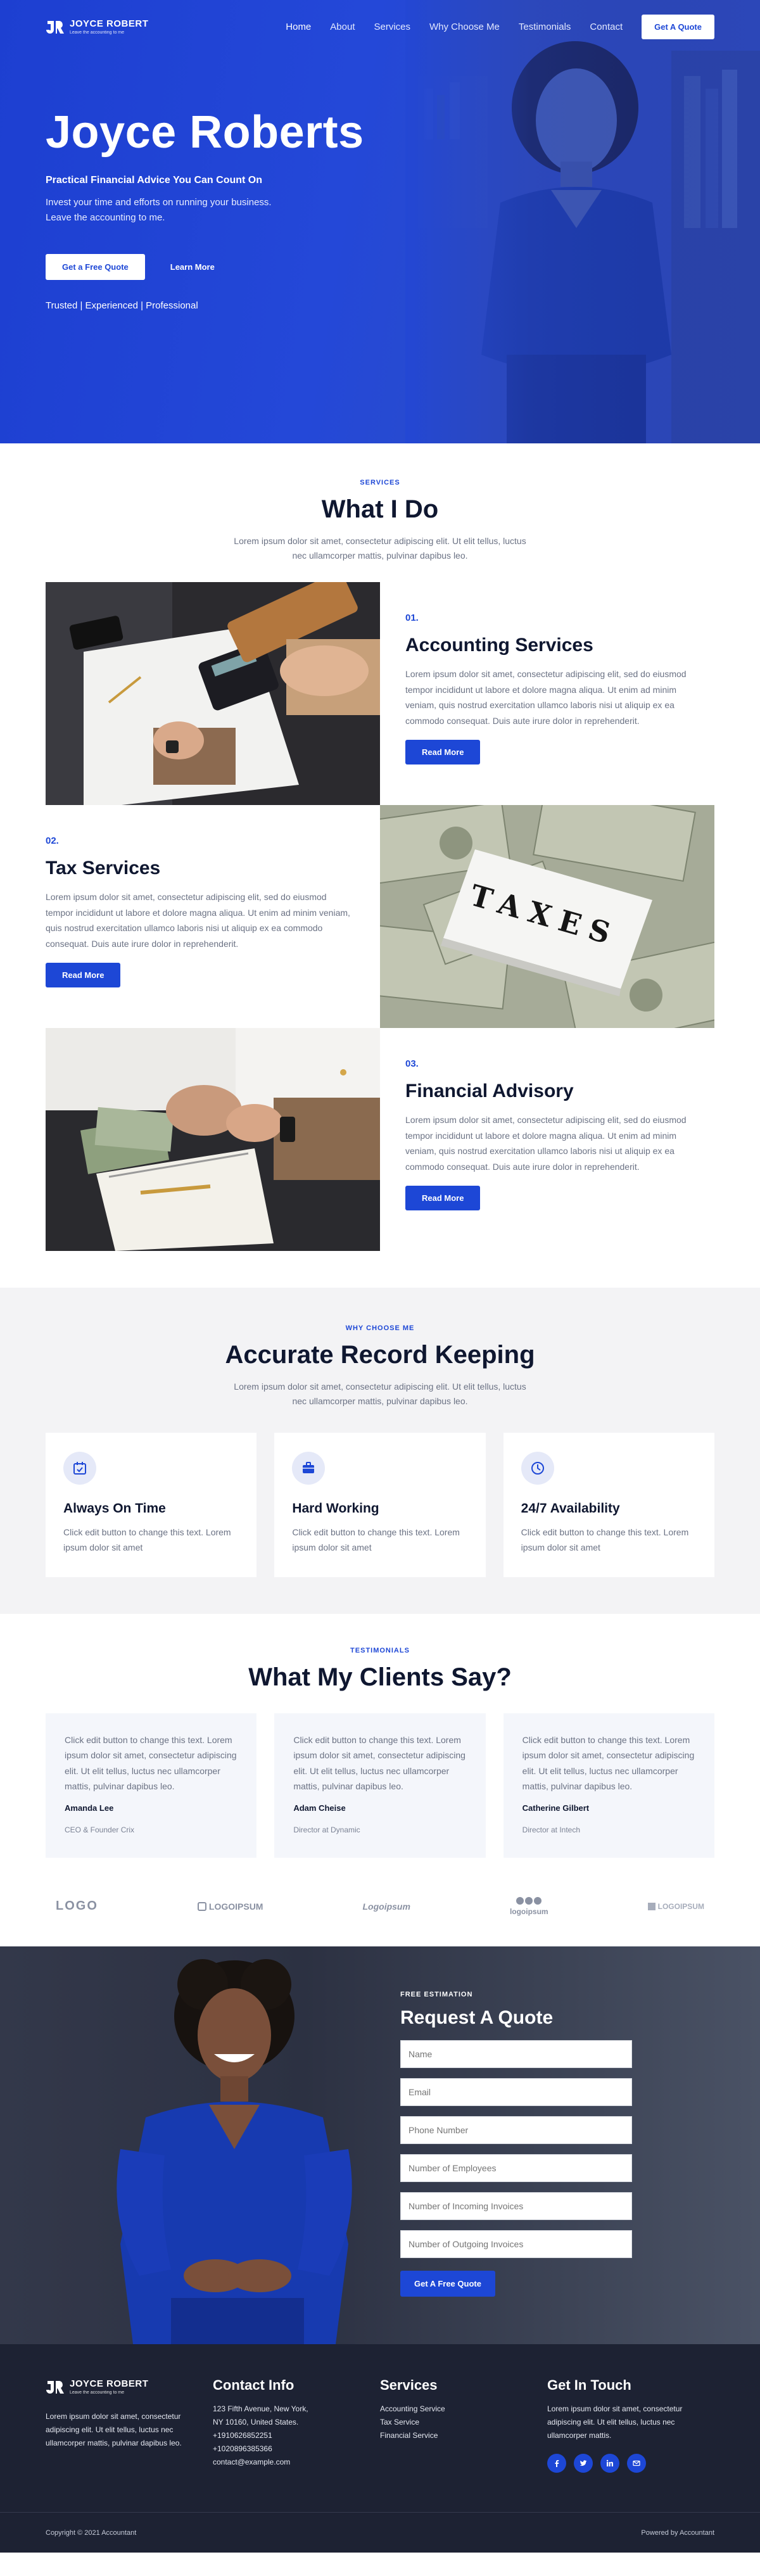  What do you see at coordinates (52, 841) in the screenshot?
I see `service-number: 02.` at bounding box center [52, 841].